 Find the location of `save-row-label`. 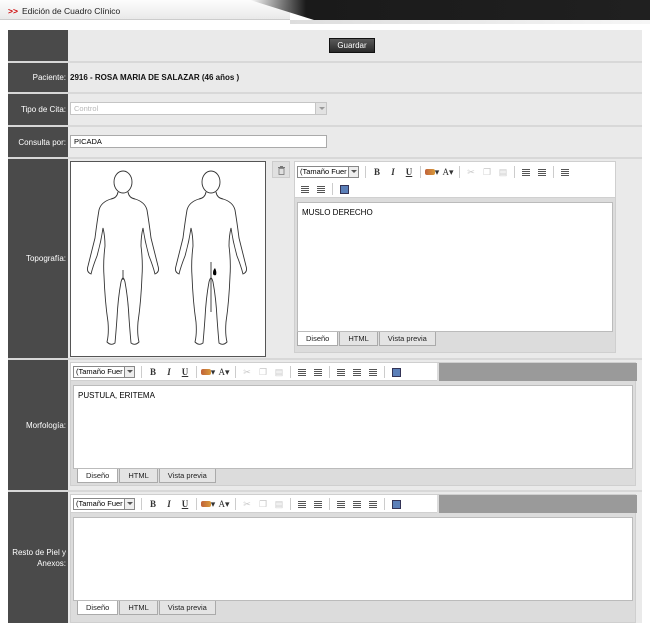

save-row-label is located at coordinates (38, 45).